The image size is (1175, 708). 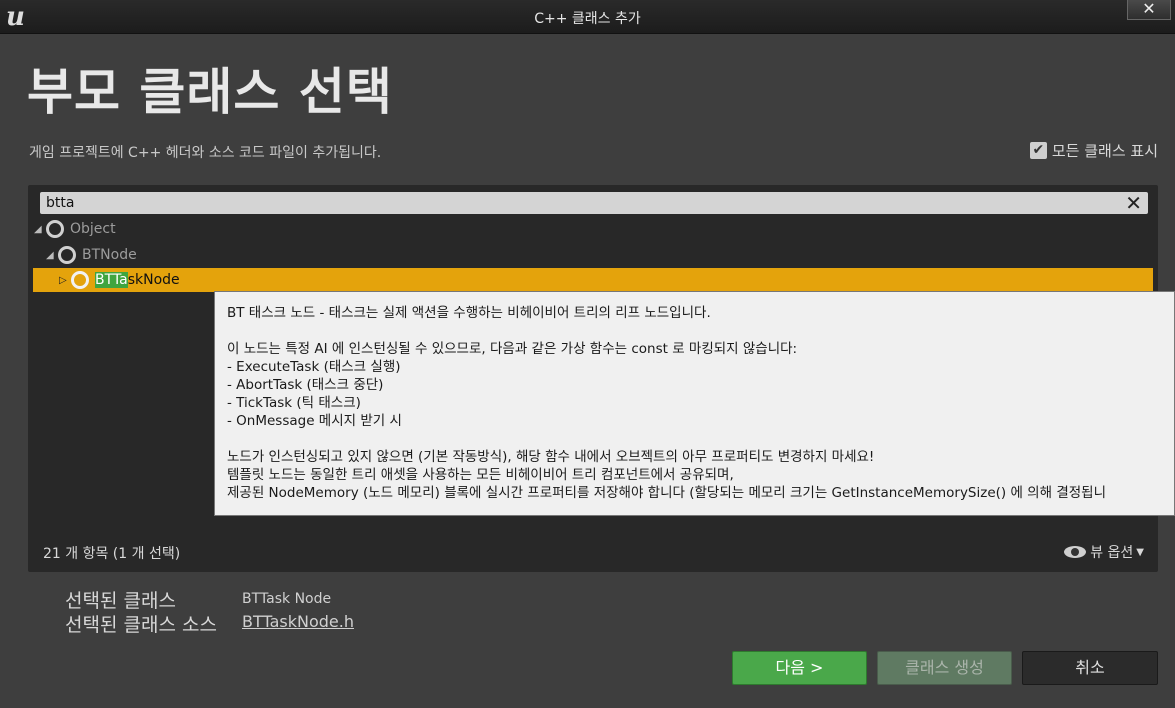 I want to click on tree-item-object: ◢ Object, so click(x=75, y=229).